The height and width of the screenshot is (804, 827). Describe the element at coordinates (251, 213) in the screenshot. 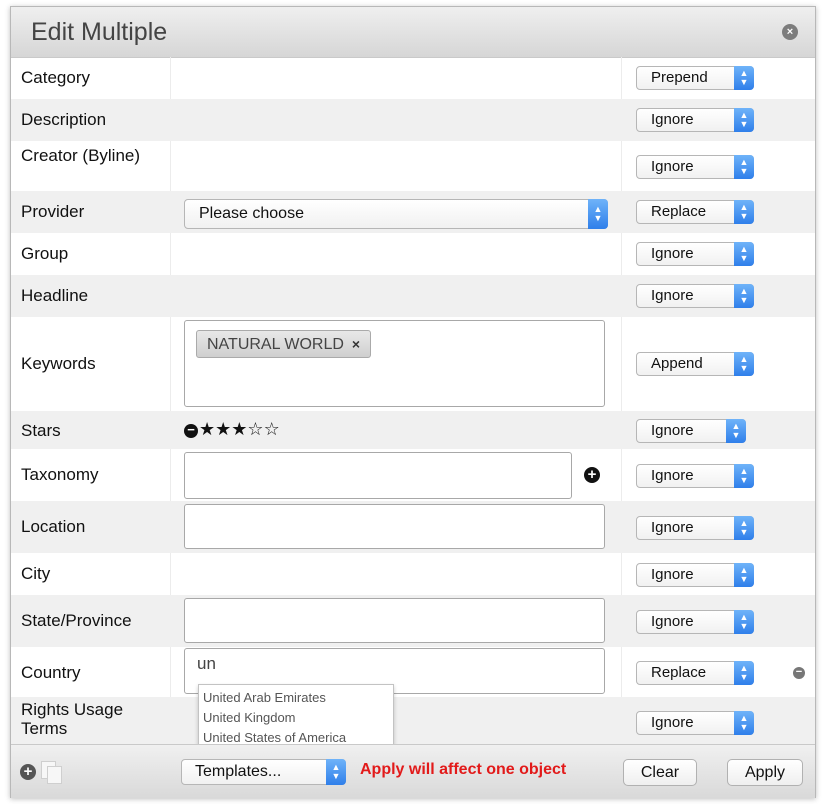

I see `provider-select-value: Please choose` at that location.